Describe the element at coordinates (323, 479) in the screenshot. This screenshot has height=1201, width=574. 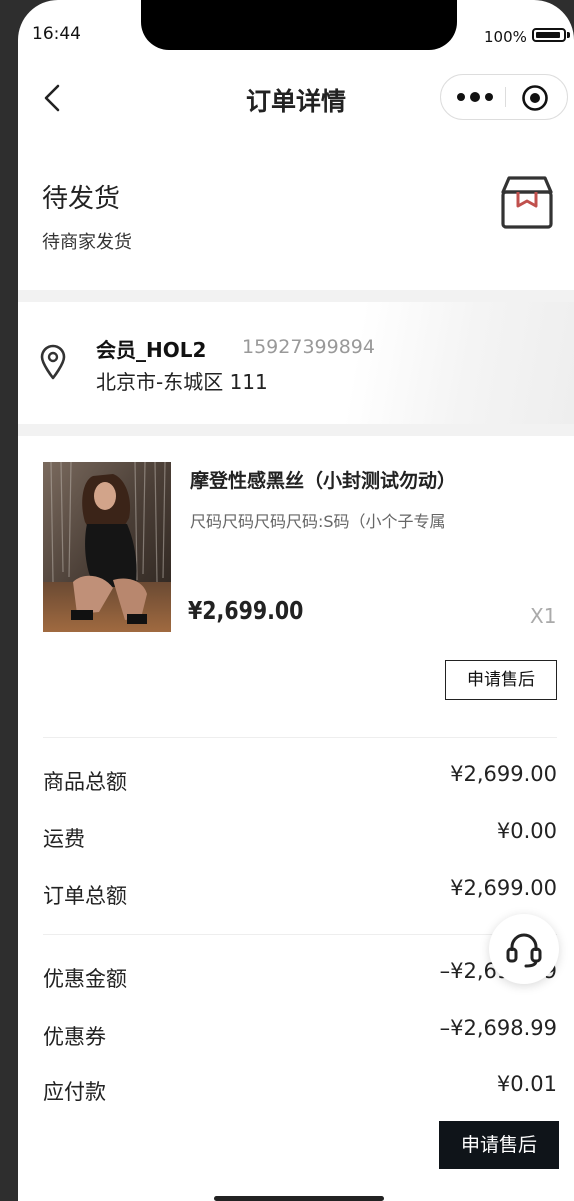
I see `product-name: 摩登性感黑丝（小封测试勿动）` at that location.